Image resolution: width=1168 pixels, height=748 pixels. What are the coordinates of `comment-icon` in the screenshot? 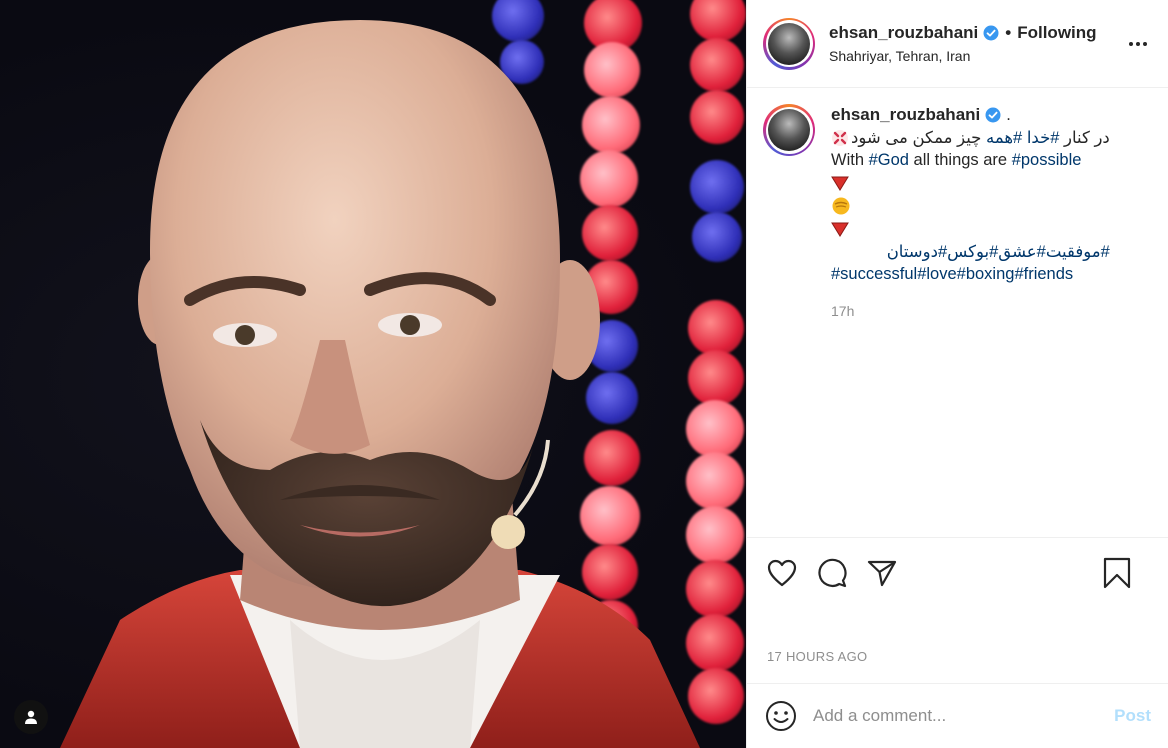 It's located at (832, 572).